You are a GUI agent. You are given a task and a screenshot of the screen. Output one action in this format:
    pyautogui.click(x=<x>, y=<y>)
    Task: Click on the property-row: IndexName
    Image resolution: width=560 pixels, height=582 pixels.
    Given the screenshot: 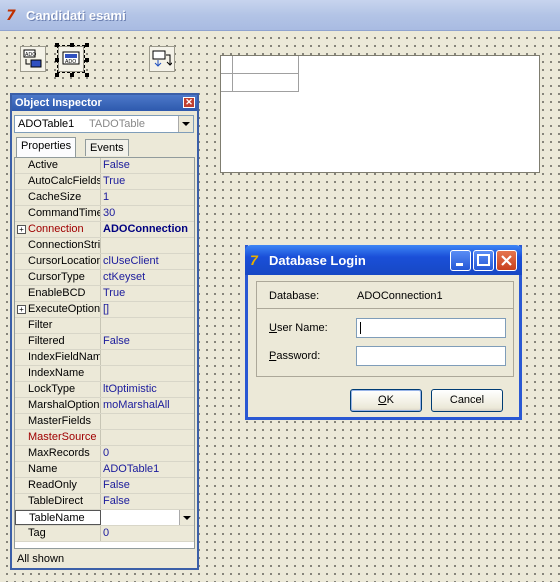 What is the action you would take?
    pyautogui.click(x=104, y=374)
    